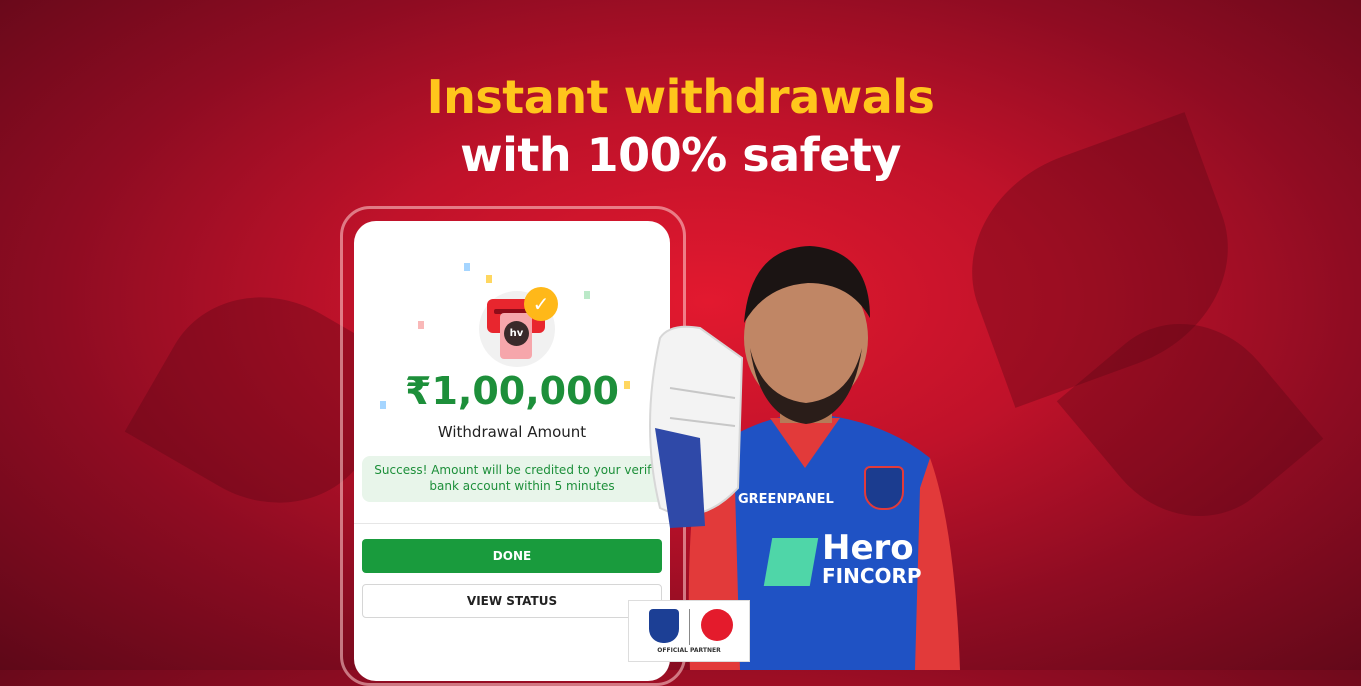  What do you see at coordinates (868, 548) in the screenshot?
I see `jersey-brand: Hero` at bounding box center [868, 548].